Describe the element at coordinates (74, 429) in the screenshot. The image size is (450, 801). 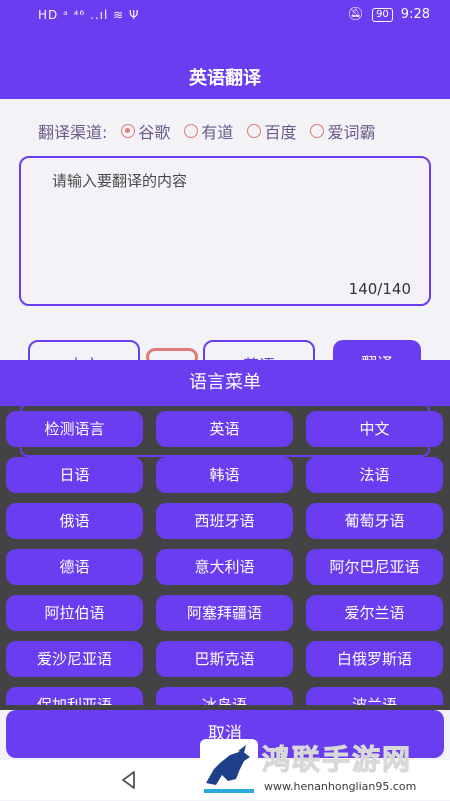
I see `language-option: 检测语言` at that location.